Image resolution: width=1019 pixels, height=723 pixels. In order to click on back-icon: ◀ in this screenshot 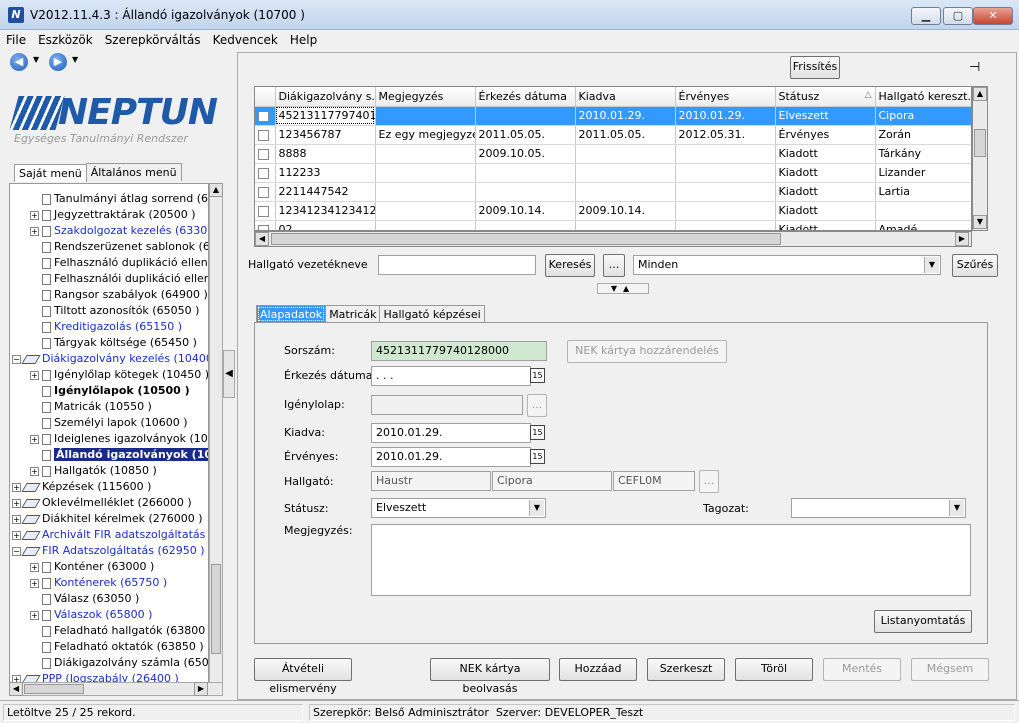, I will do `click(19, 62)`.